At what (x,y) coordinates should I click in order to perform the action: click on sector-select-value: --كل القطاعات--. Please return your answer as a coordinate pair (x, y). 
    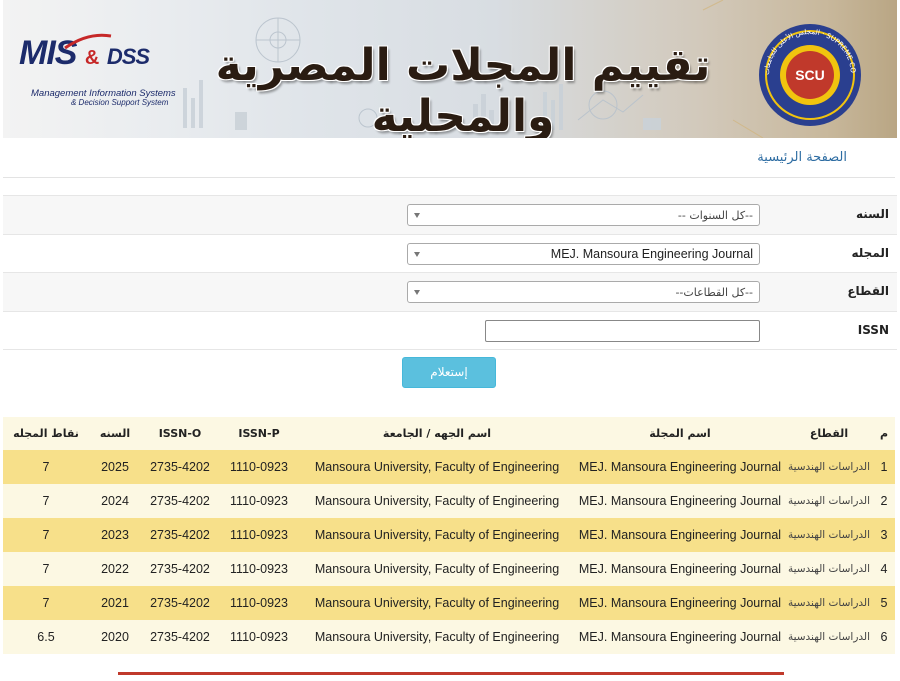
    Looking at the image, I should click on (714, 292).